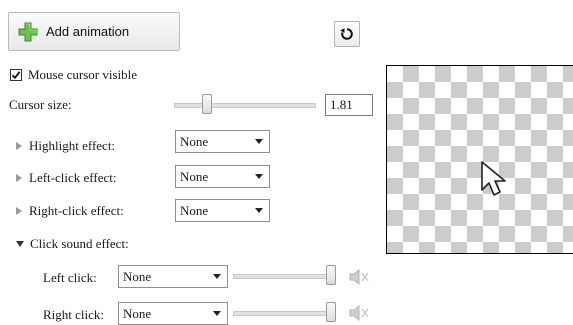 The width and height of the screenshot is (573, 325). I want to click on right-click-effect-row: Right-click effect:, so click(70, 211).